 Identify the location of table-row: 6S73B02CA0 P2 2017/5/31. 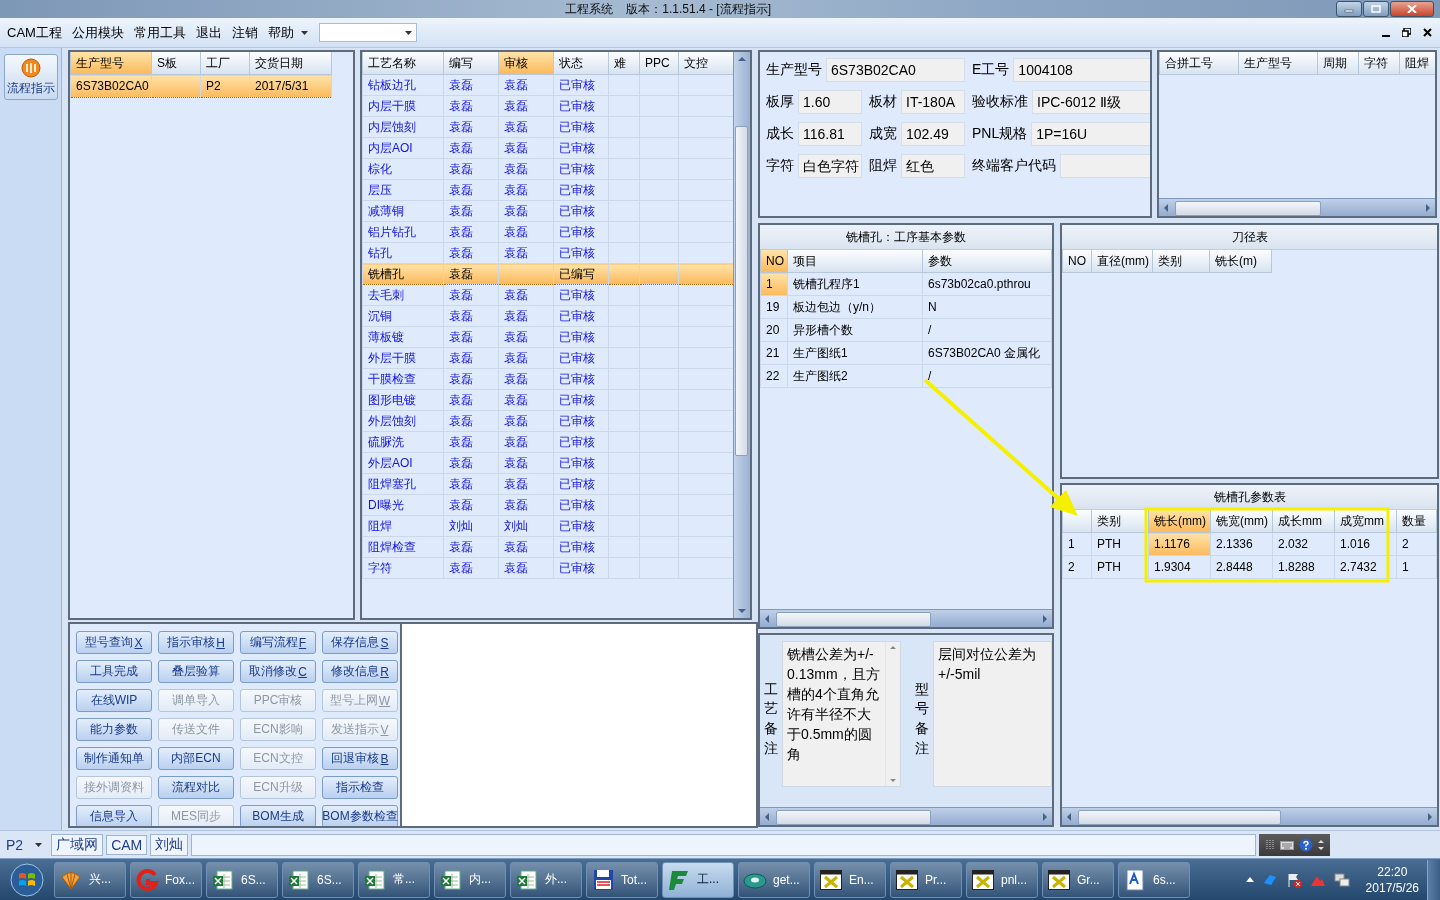
(201, 86).